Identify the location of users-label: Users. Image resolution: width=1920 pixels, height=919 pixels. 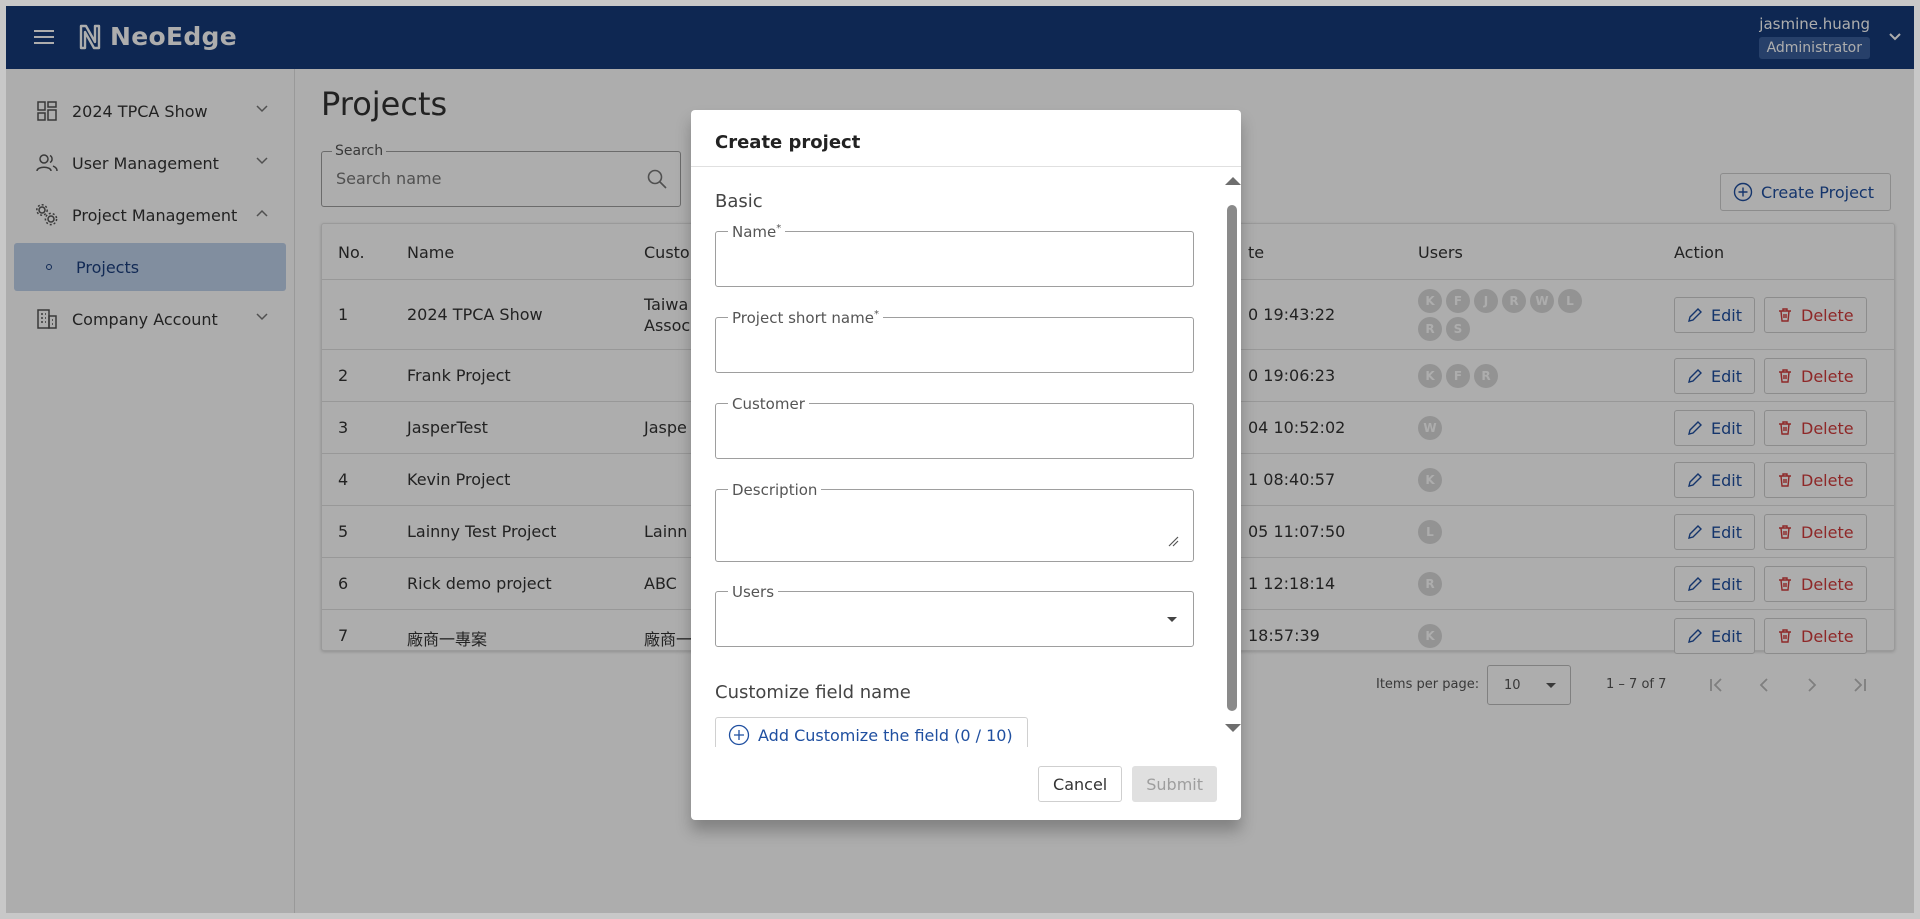
(753, 592).